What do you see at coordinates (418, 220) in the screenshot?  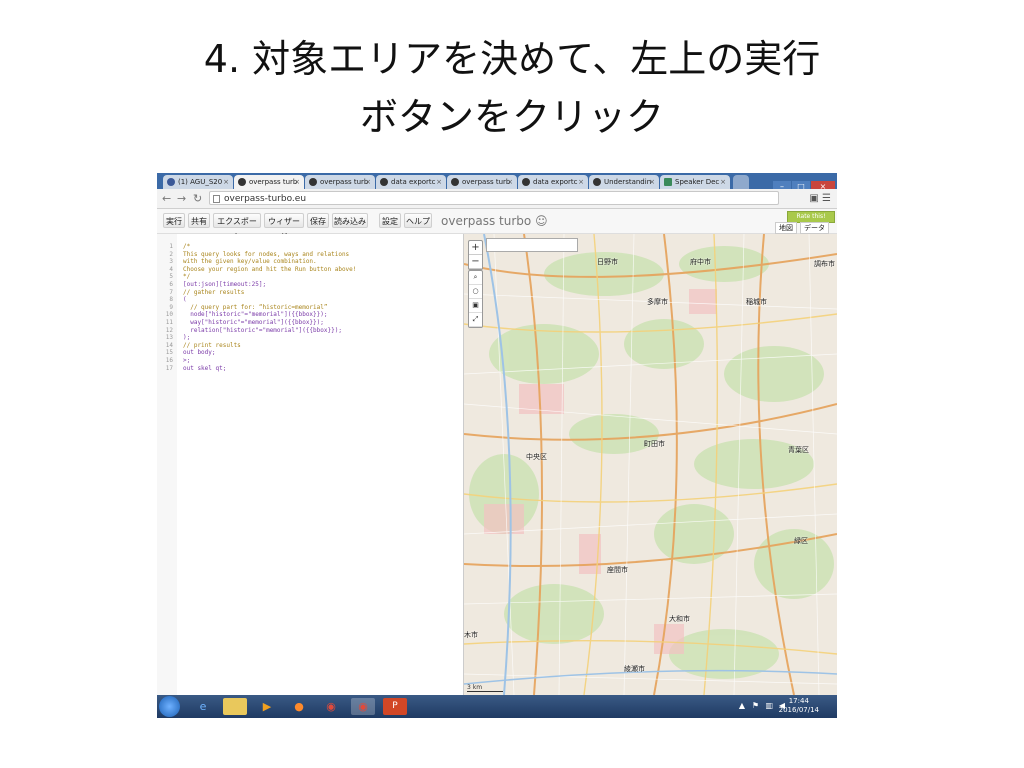 I see `help-button: ヘルプ` at bounding box center [418, 220].